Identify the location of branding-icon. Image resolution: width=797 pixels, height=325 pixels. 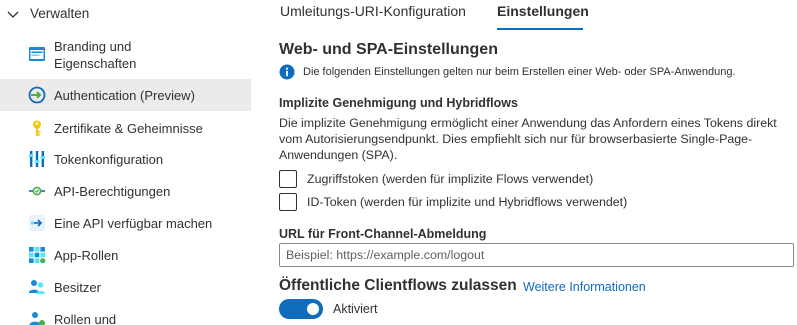
(37, 54).